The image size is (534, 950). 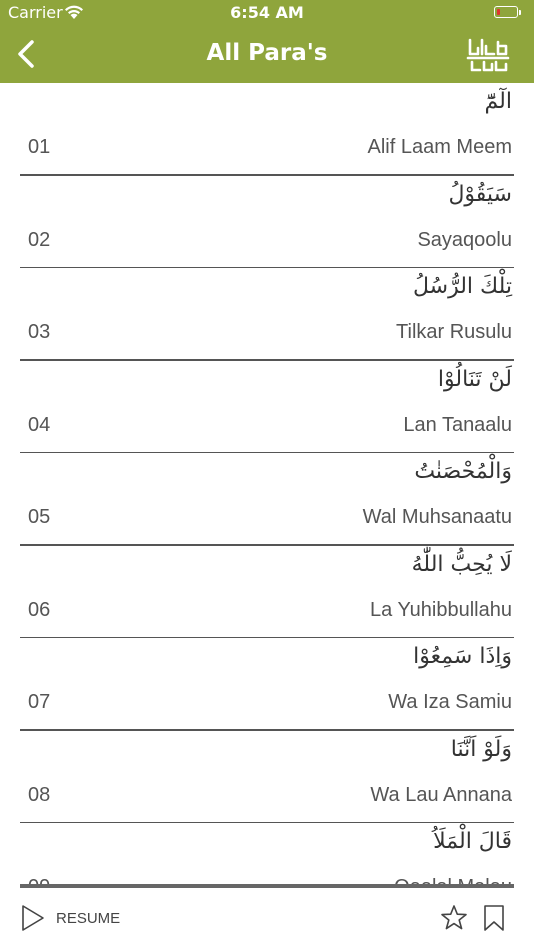 I want to click on bottom-toolbar: RESUME, so click(x=267, y=919).